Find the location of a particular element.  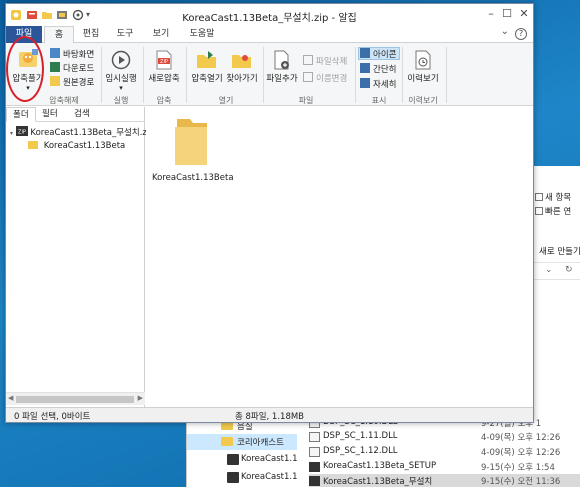

bg-new-item-label: 새 항목 is located at coordinates (558, 198).